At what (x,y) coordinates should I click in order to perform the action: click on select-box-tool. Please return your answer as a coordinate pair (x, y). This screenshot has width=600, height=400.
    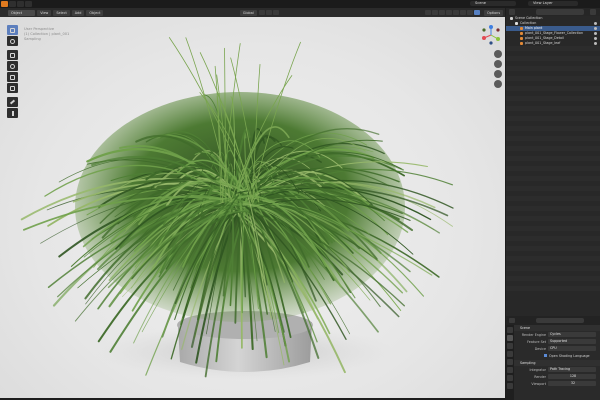
    Looking at the image, I should click on (12, 30).